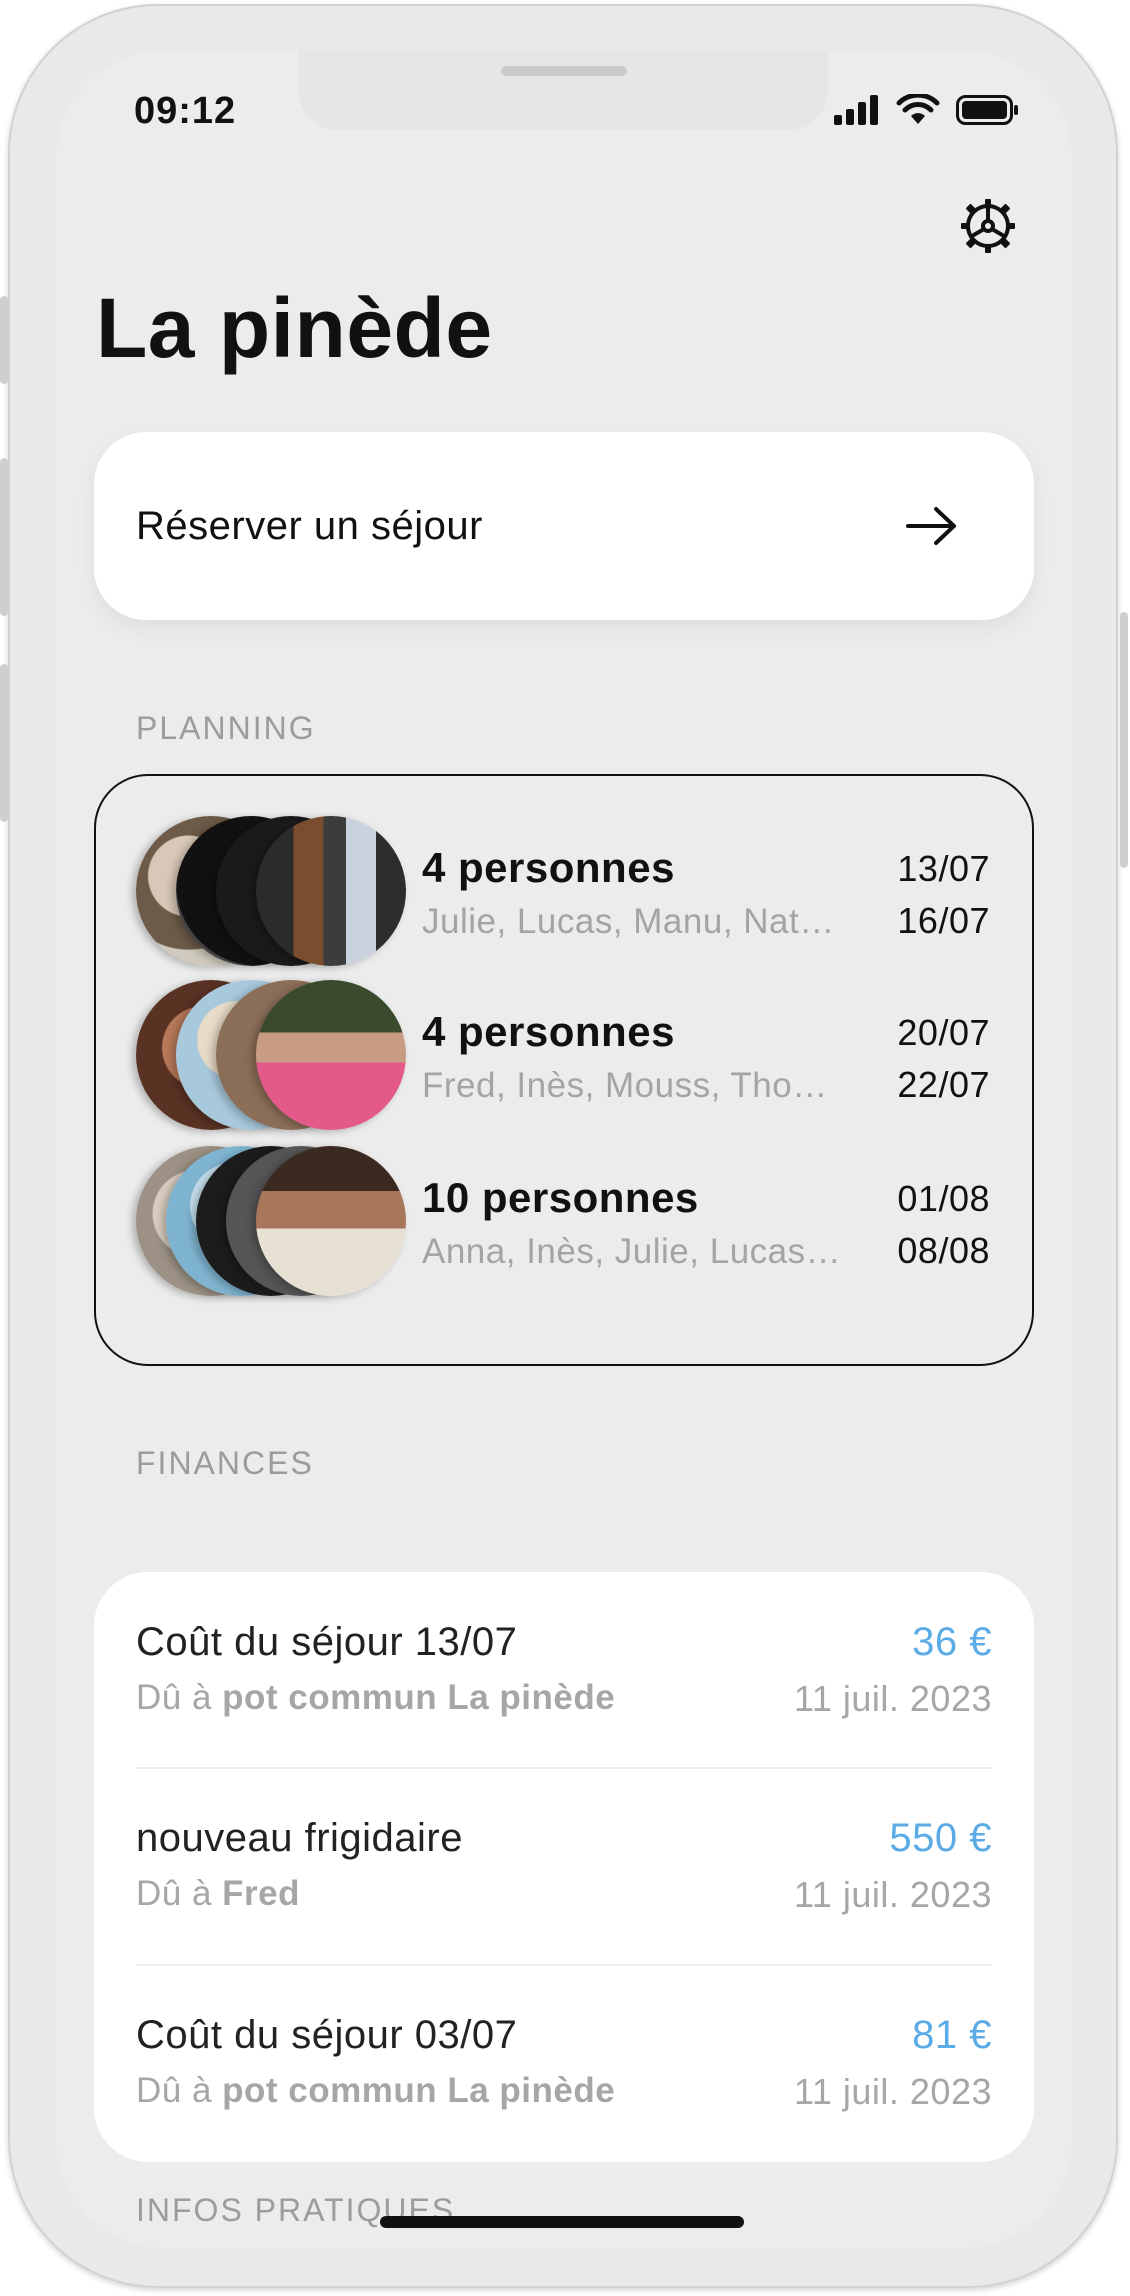  I want to click on finance-title: Coût du séjour 13/07, so click(327, 1642).